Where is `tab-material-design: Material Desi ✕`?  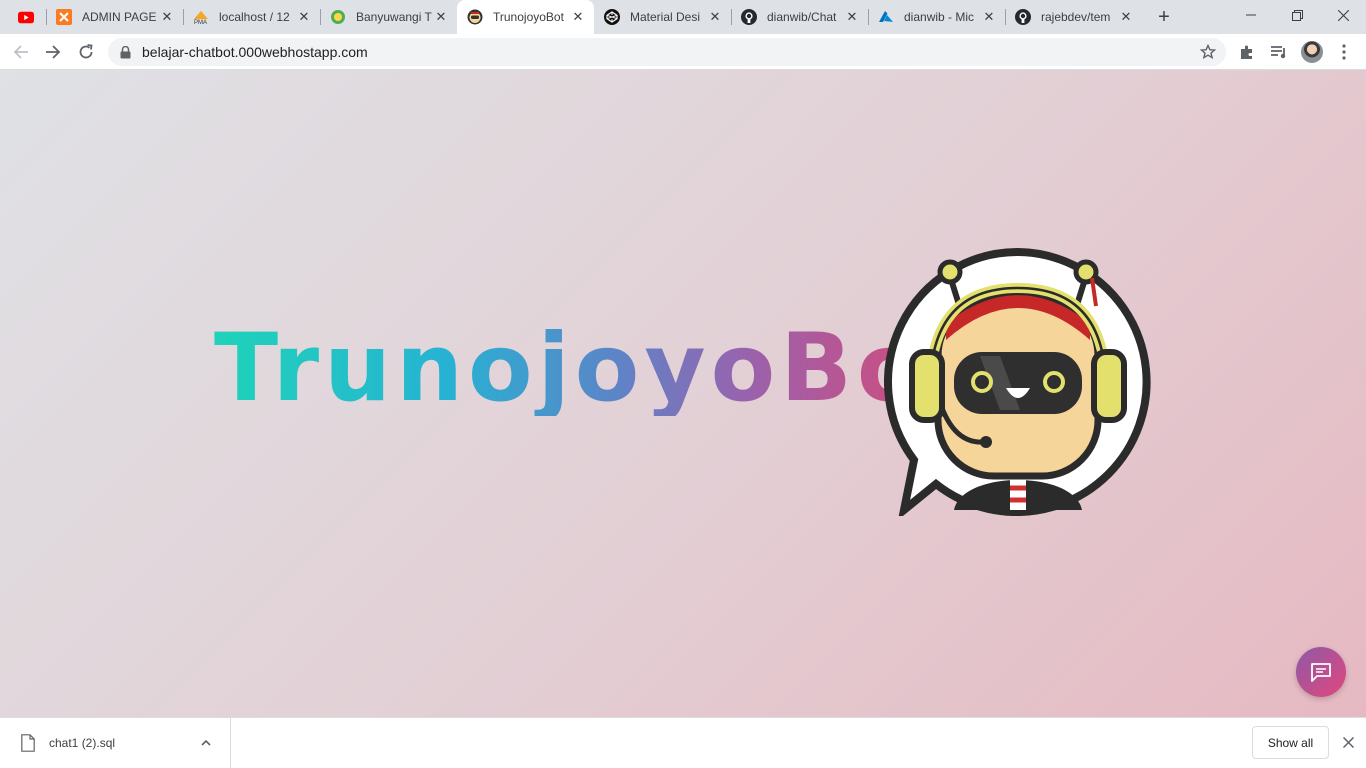
tab-material-design: Material Desi ✕ is located at coordinates (662, 17).